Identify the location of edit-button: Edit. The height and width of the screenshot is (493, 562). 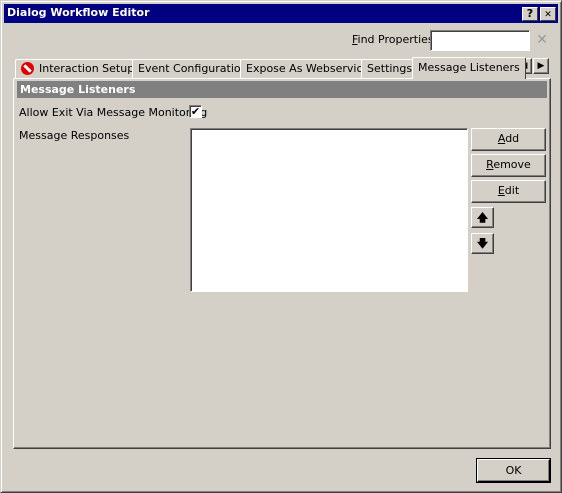
(508, 191).